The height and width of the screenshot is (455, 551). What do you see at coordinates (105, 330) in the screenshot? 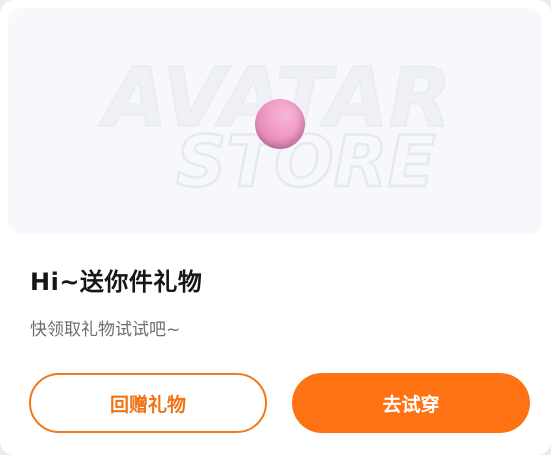
I see `dialog-subtitle: 快领取礼物试试吧~` at bounding box center [105, 330].